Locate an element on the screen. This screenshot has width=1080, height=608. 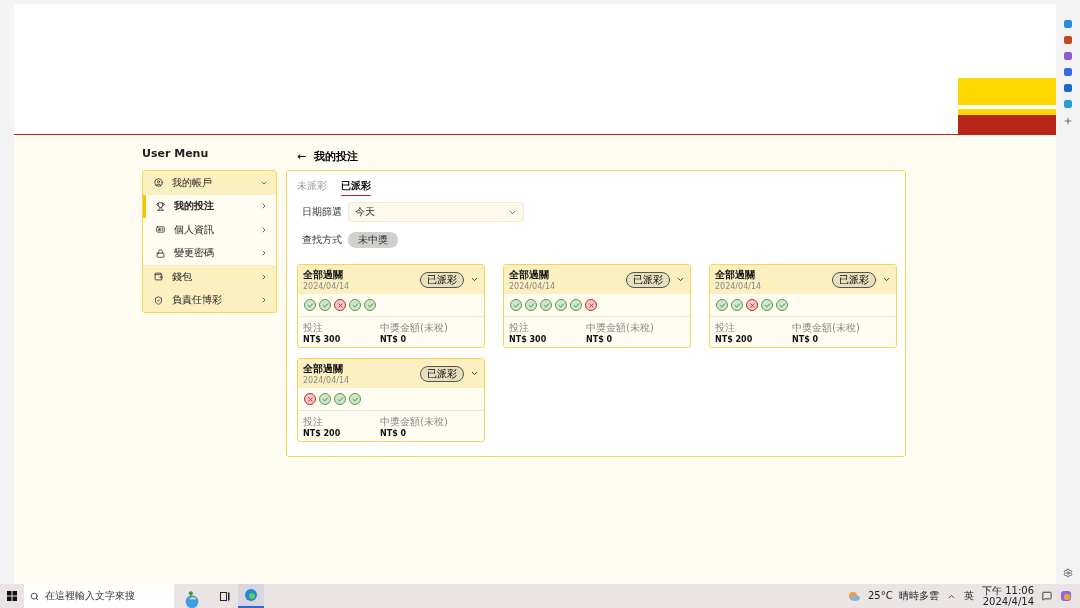
notification-icon is located at coordinates (1047, 596).